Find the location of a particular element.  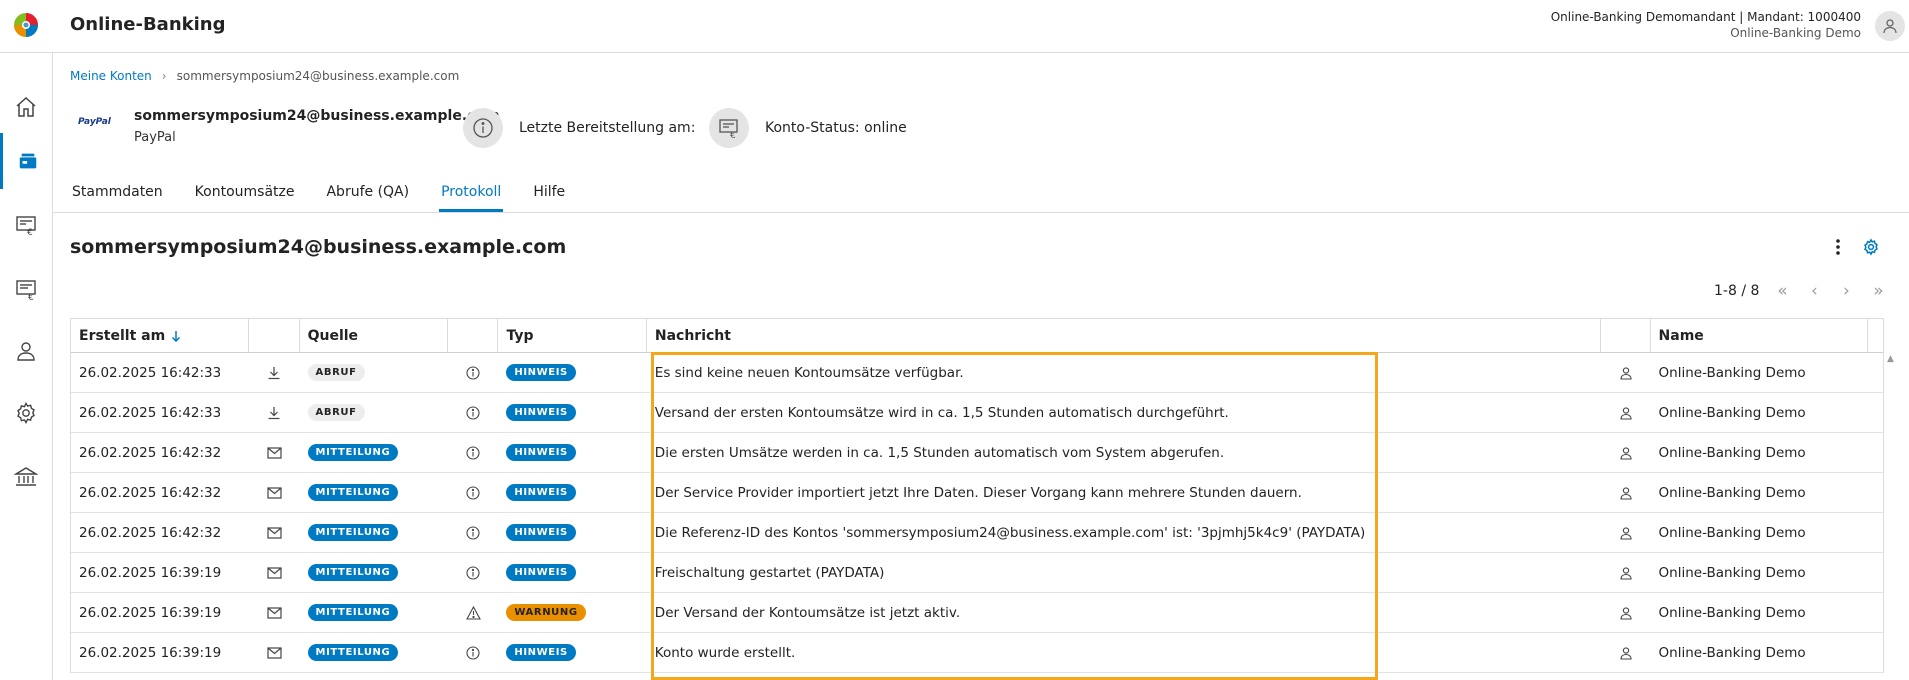

sidebar-item-home is located at coordinates (26, 107).